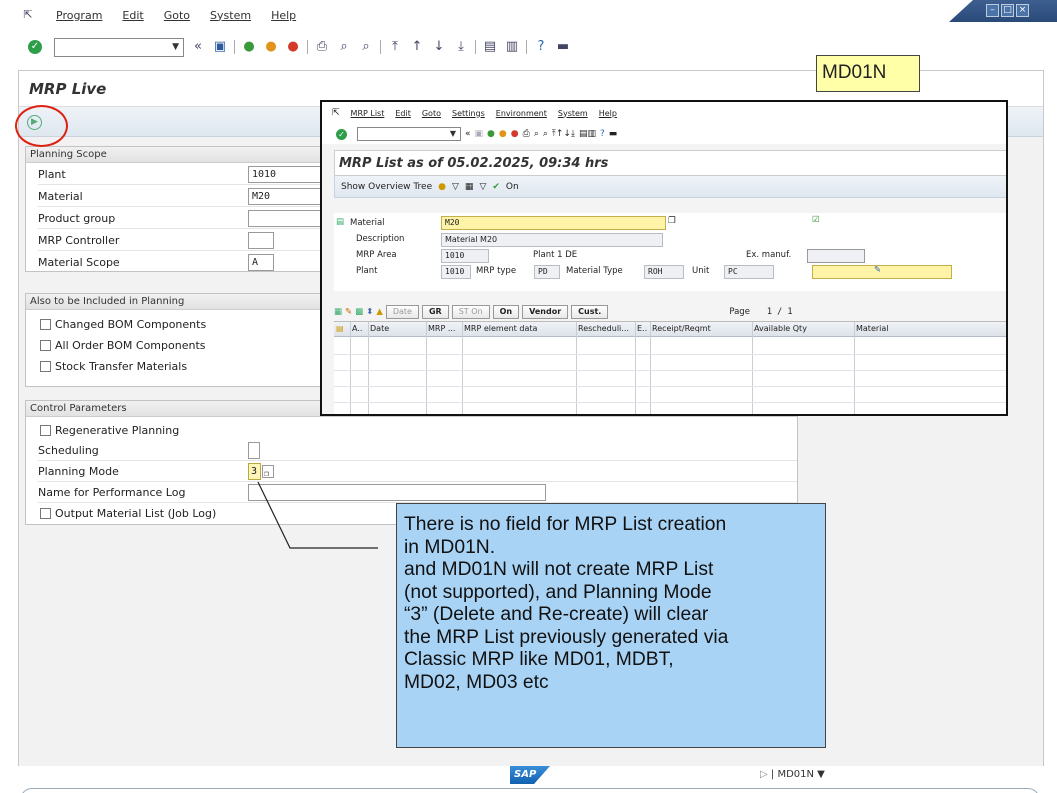 The height and width of the screenshot is (793, 1057). What do you see at coordinates (198, 47) in the screenshot?
I see `double-chevron-icon: «` at bounding box center [198, 47].